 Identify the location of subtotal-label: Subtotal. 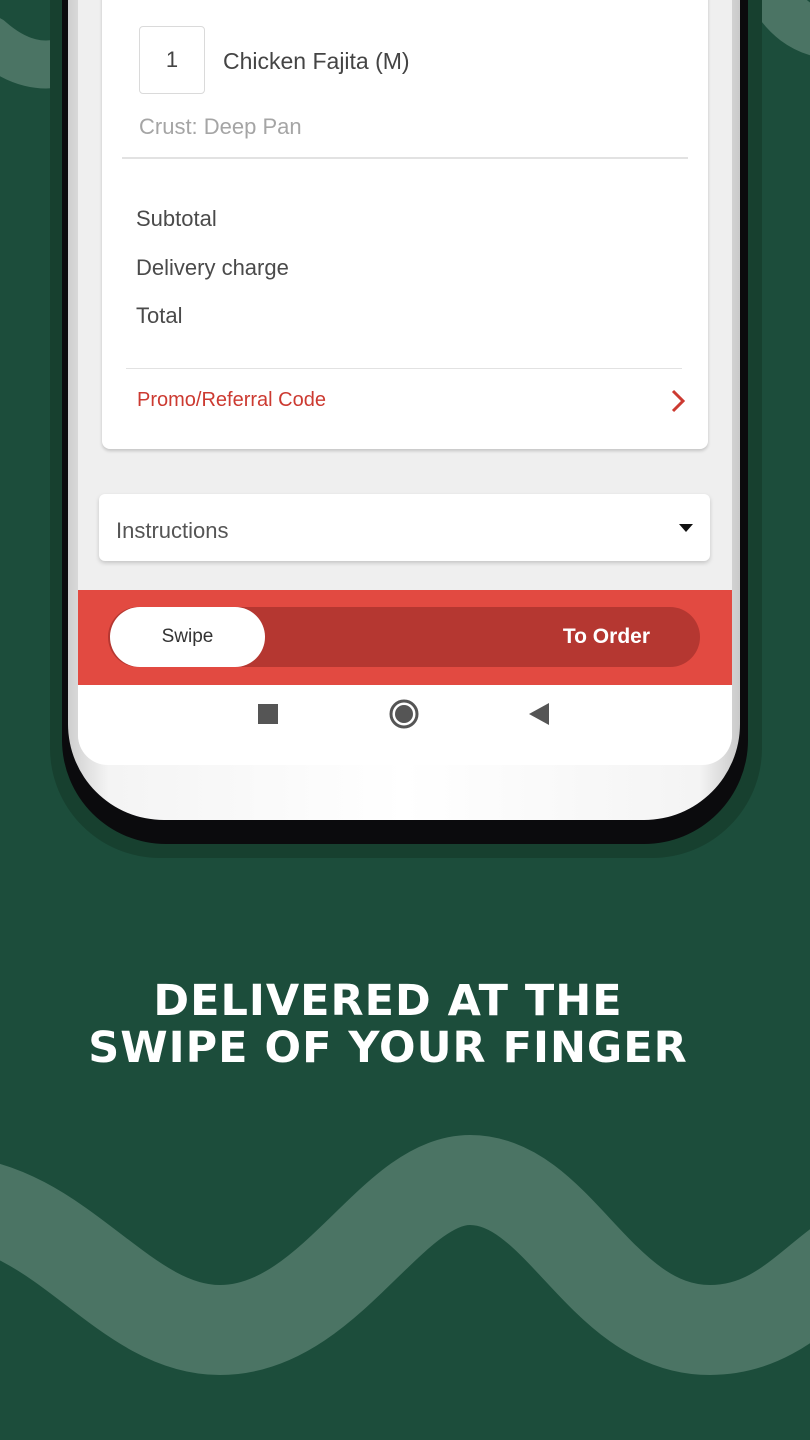
(176, 218).